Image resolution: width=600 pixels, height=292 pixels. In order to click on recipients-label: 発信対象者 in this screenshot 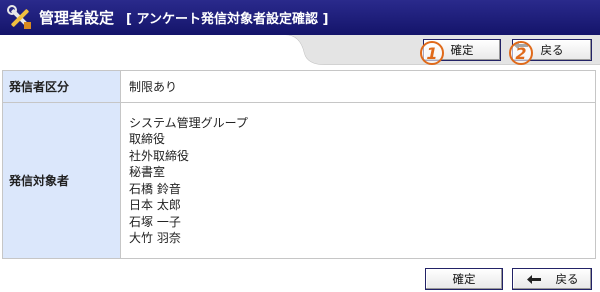, I will do `click(61, 180)`.